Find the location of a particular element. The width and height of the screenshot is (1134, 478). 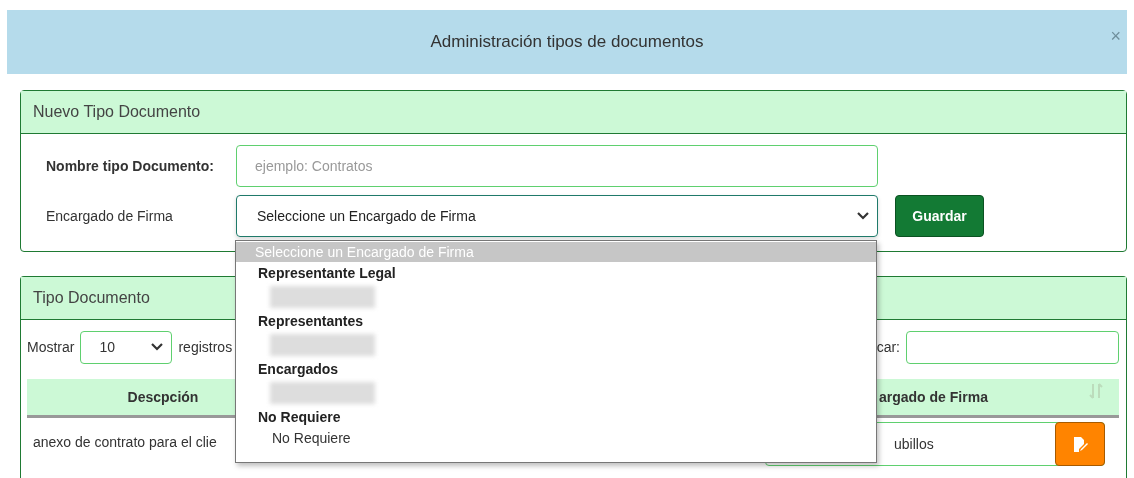

table-cell-text: anexo de contrato para el clie is located at coordinates (124, 441).